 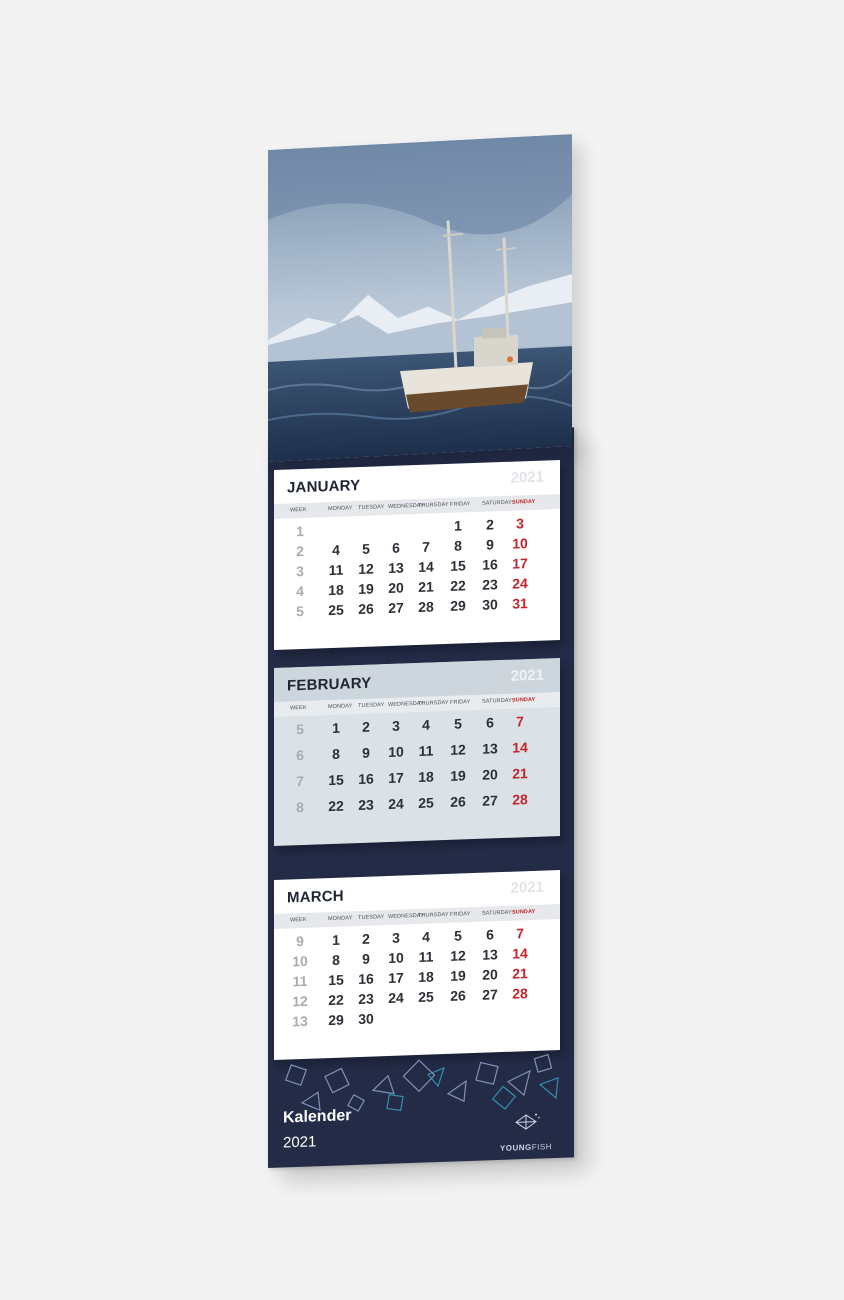 What do you see at coordinates (396, 608) in the screenshot?
I see `day-date: 27` at bounding box center [396, 608].